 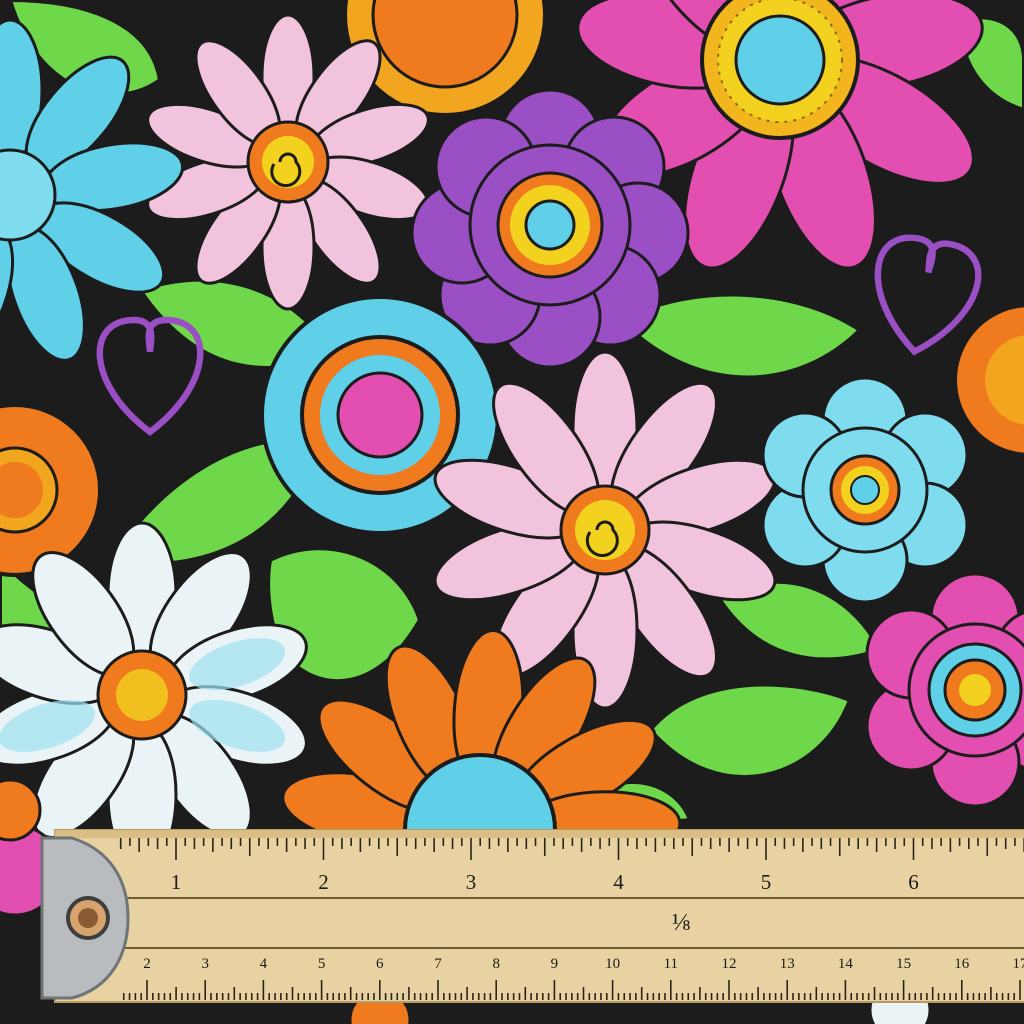 I want to click on cm-label: 10, so click(x=612, y=964).